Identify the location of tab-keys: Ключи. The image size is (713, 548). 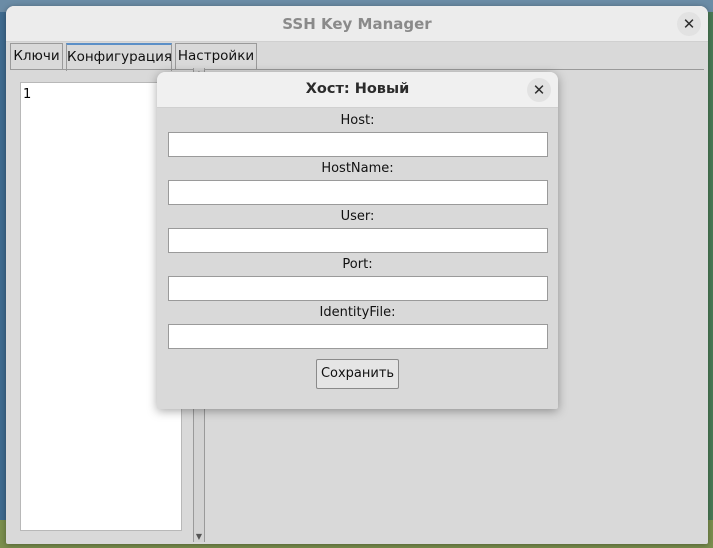
(36, 56).